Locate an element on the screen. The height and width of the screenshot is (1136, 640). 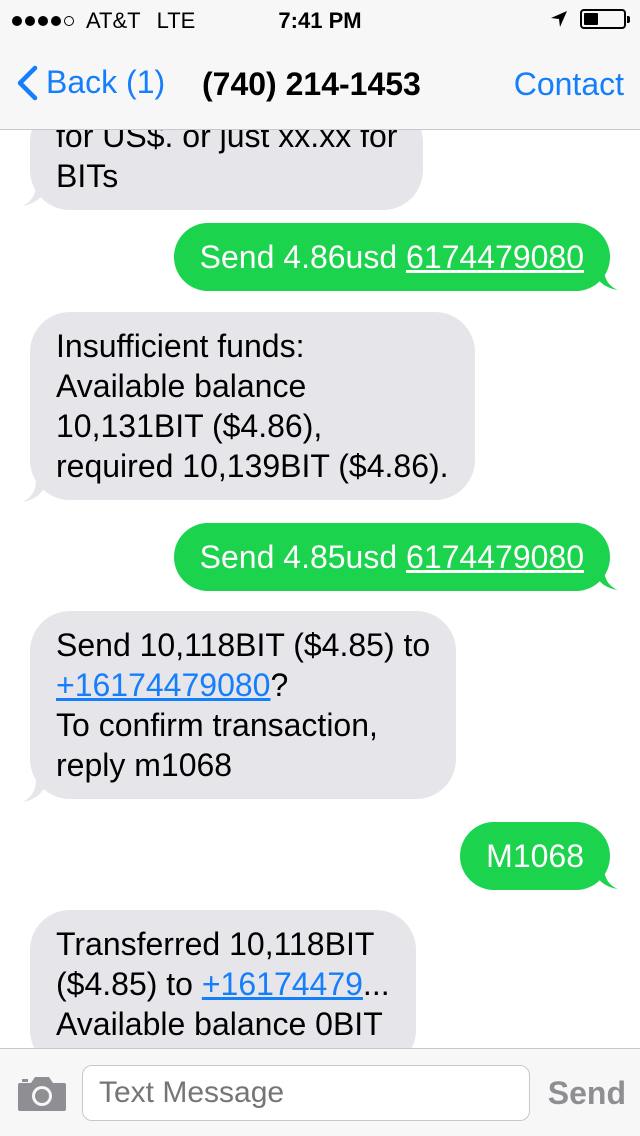
message-text-line: required 10,139BIT ($4.86). is located at coordinates (252, 466).